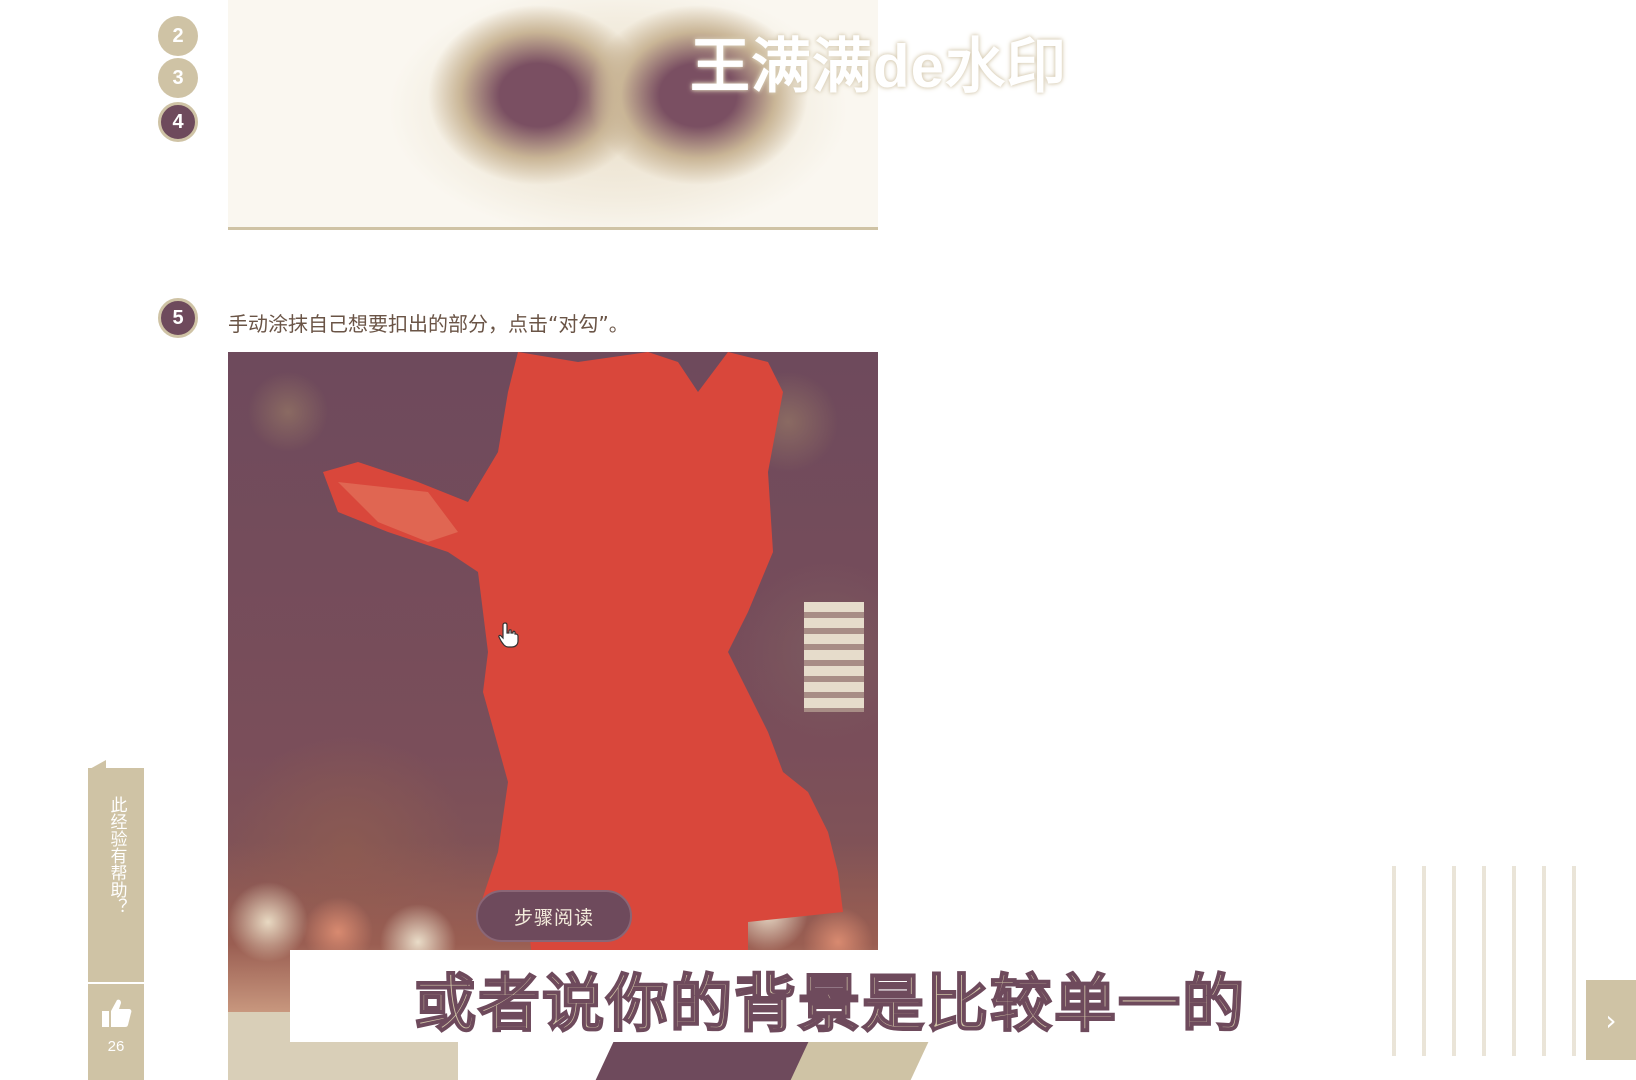  I want to click on step-number-4: 4, so click(178, 122).